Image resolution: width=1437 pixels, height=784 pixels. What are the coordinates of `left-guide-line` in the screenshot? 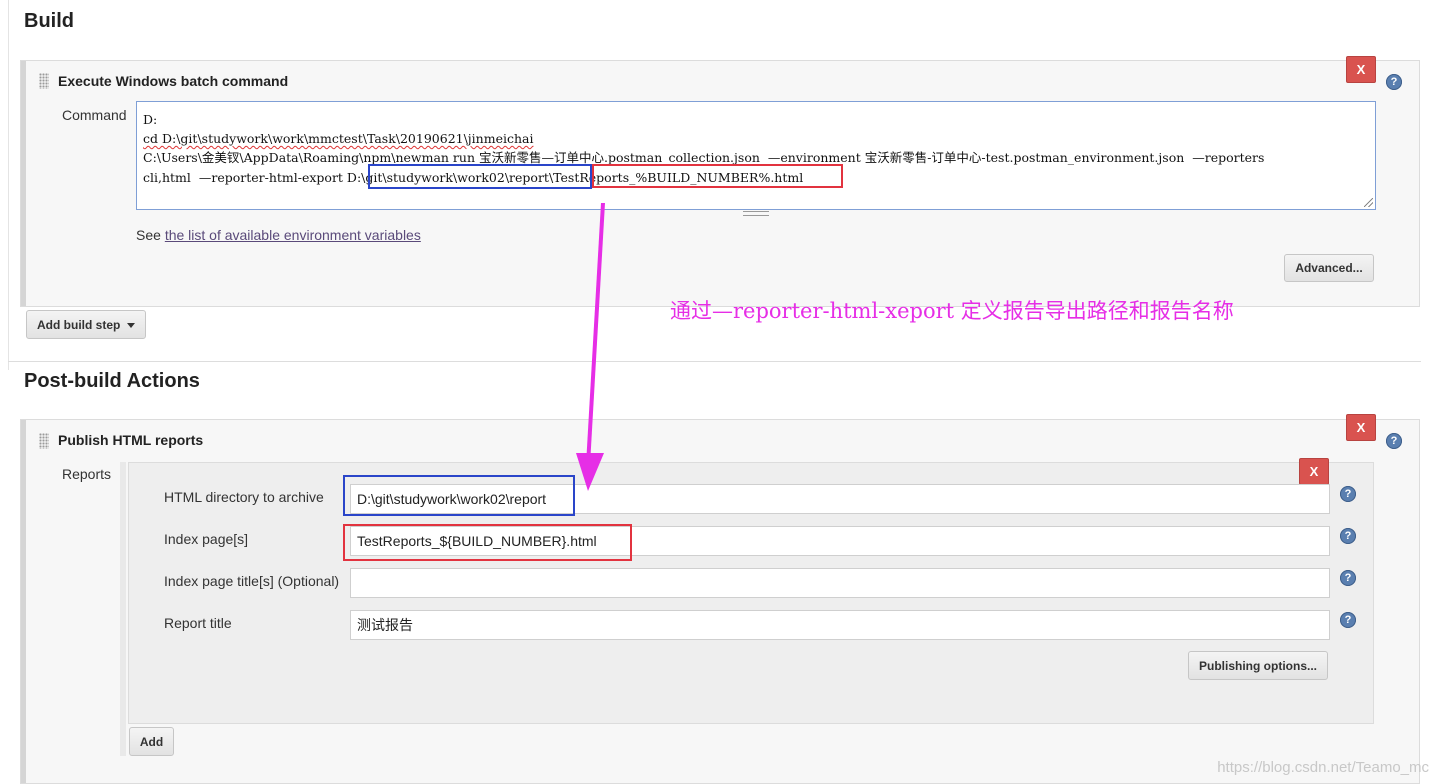 It's located at (8, 185).